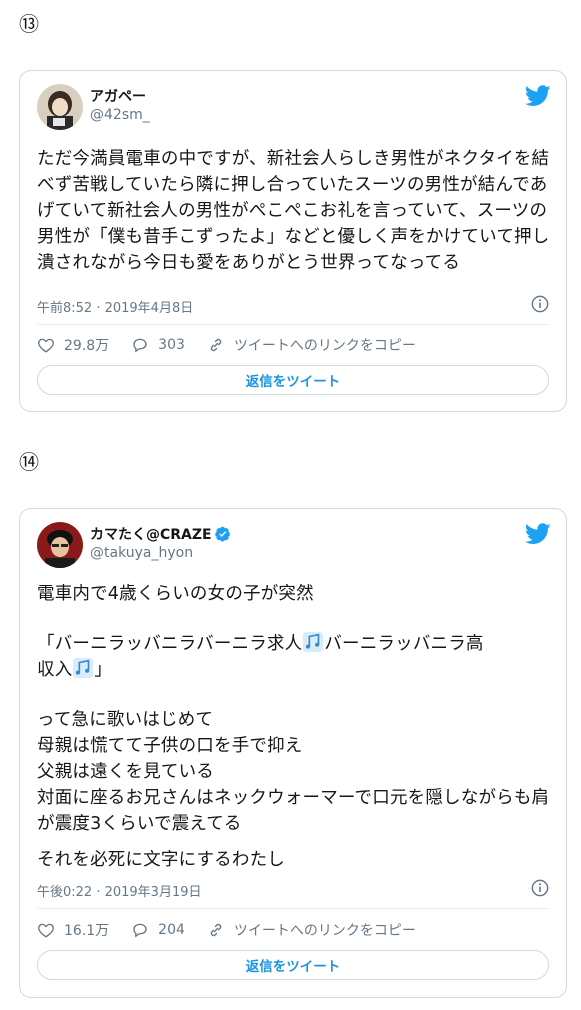  I want to click on tweet-actions: 16.1万 204 ツイートへのリンクをコピー, so click(293, 930).